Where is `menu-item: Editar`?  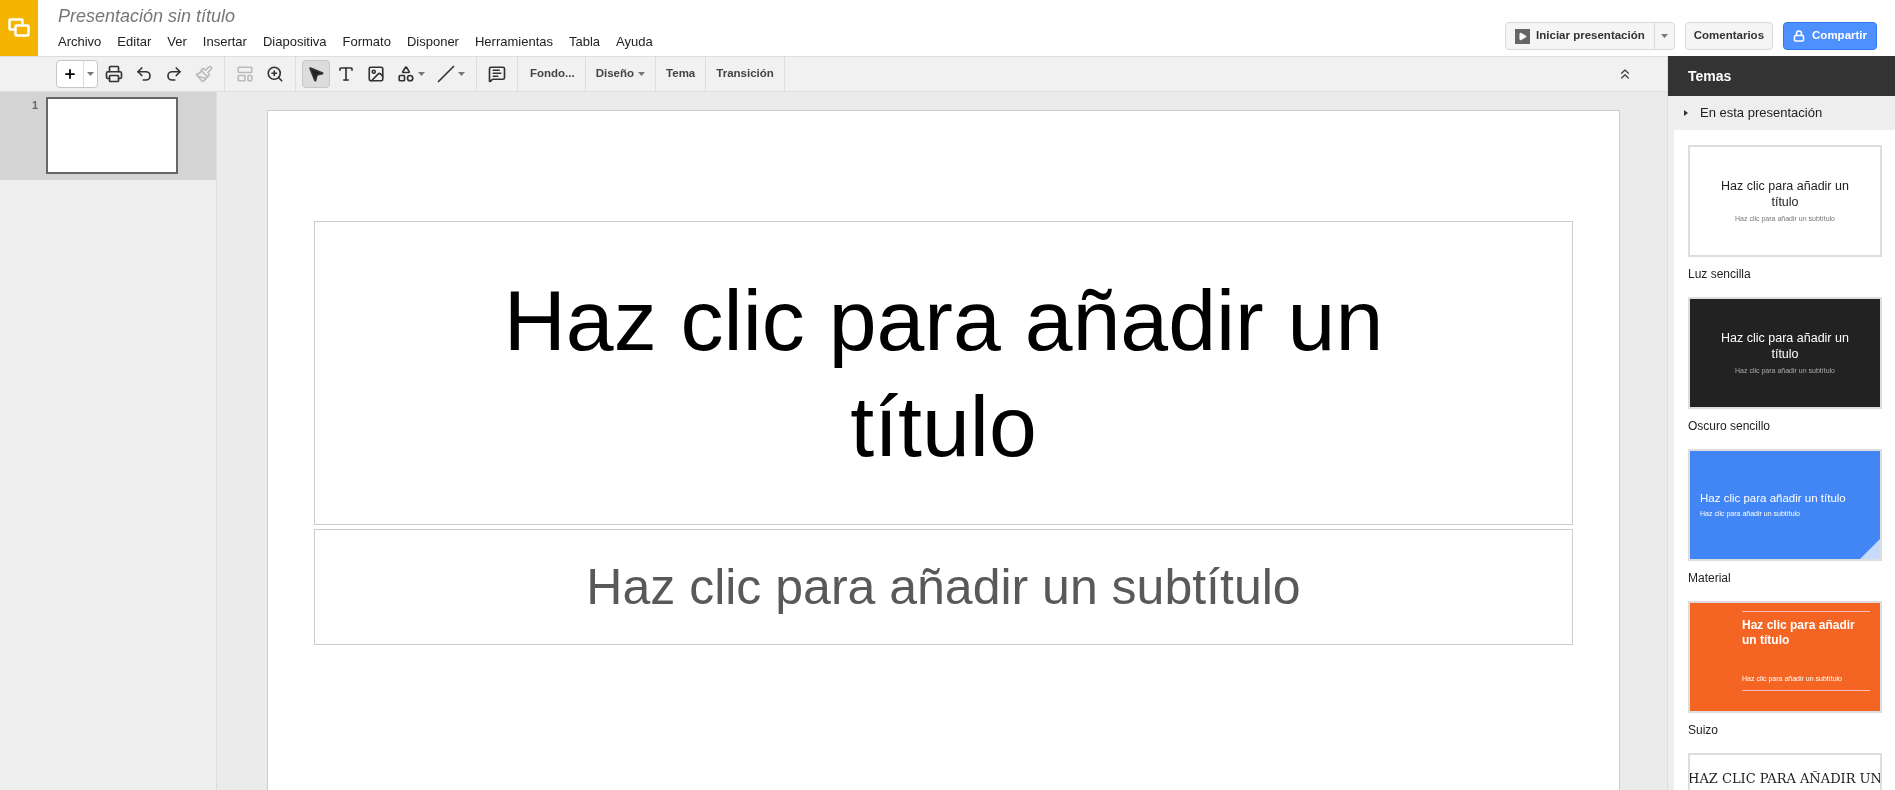
menu-item: Editar is located at coordinates (134, 42).